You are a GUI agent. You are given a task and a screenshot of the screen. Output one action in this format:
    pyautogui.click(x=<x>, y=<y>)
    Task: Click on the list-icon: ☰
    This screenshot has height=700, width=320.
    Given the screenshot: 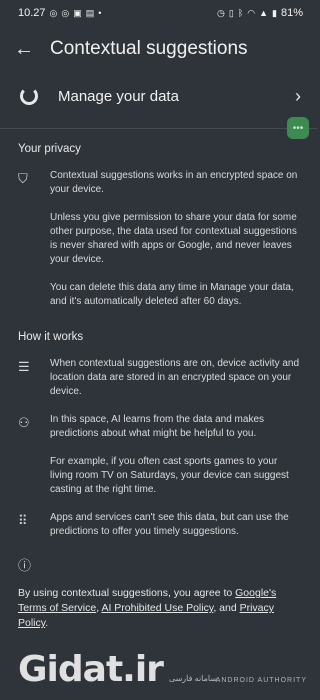 What is the action you would take?
    pyautogui.click(x=24, y=366)
    